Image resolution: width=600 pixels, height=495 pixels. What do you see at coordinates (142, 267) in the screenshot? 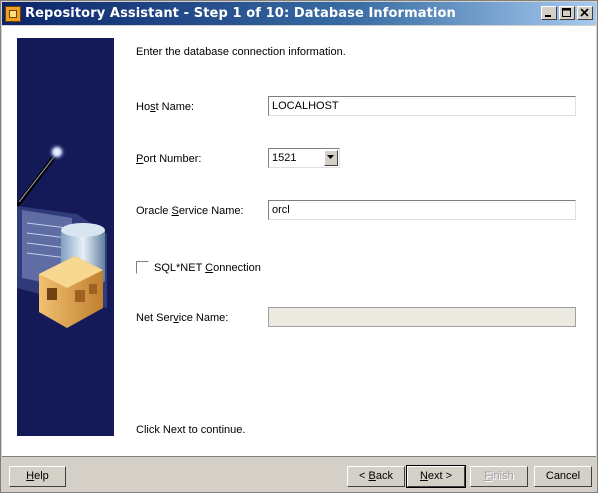
I see `sqlnet-connection-checkbox` at bounding box center [142, 267].